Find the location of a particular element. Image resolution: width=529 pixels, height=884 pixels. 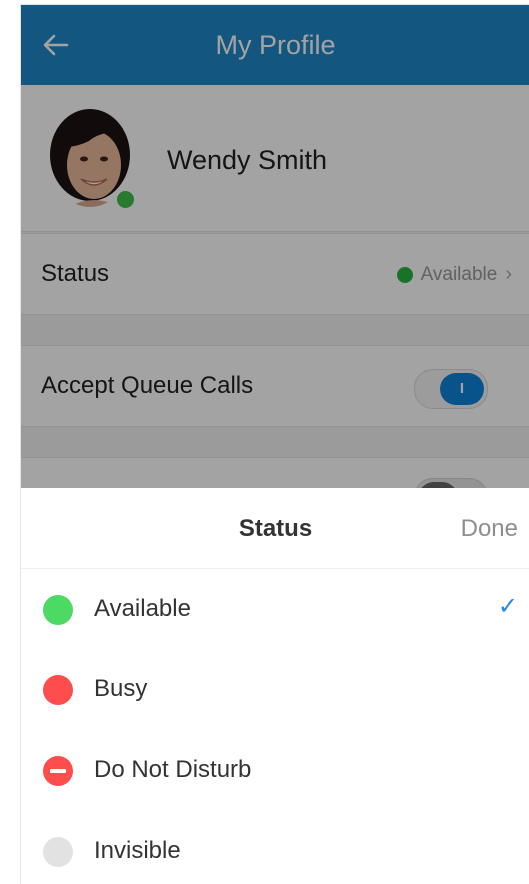

busy-dot-icon is located at coordinates (58, 690).